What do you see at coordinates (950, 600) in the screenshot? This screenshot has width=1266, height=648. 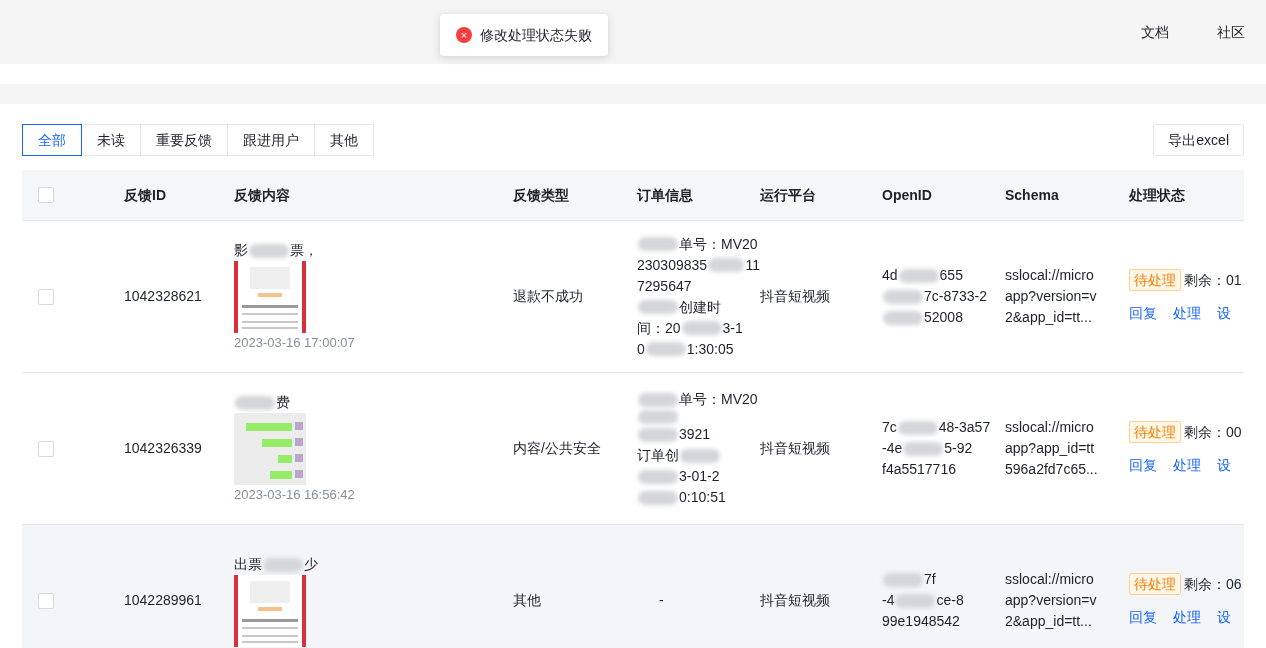 I see `open-id: ce-8` at bounding box center [950, 600].